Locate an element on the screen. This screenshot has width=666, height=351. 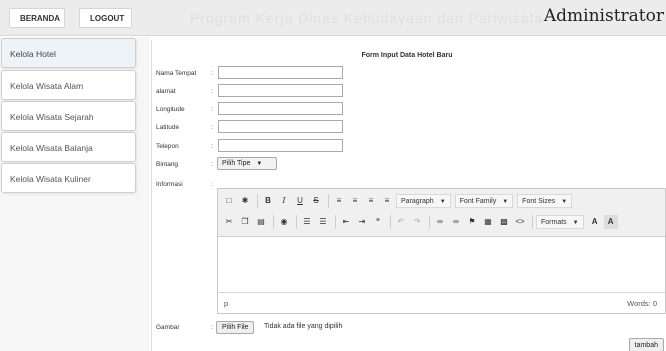
cut-icon: ✂ is located at coordinates (229, 222).